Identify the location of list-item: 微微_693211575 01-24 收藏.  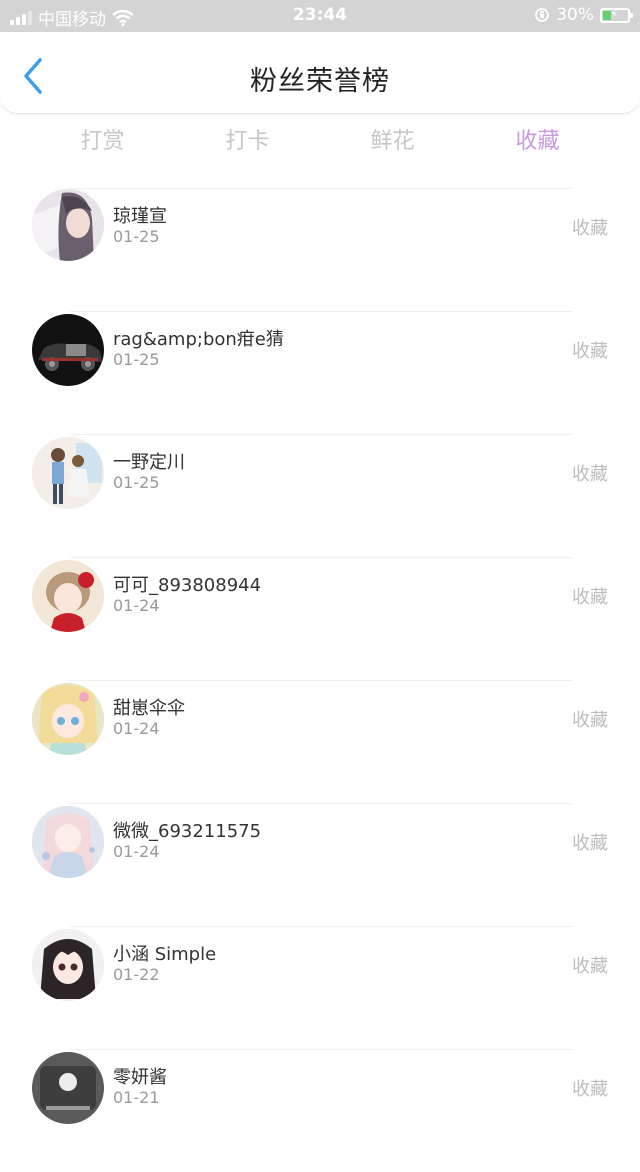
(320, 864).